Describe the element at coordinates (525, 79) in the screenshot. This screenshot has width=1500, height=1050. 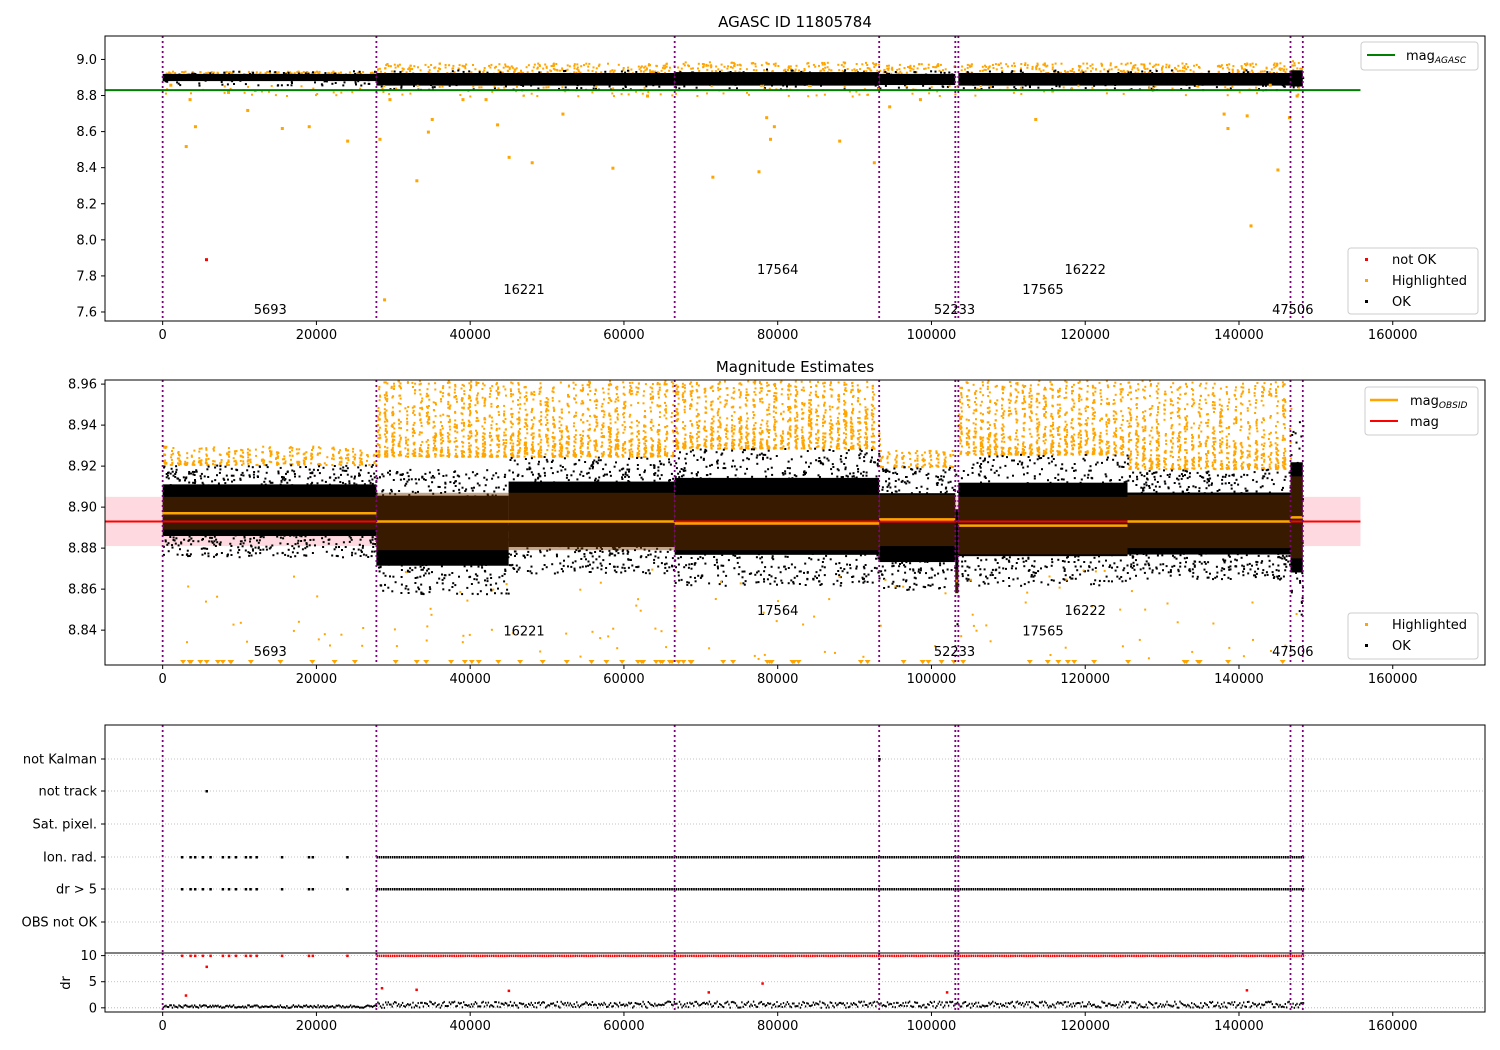
I see `ok-points-band` at that location.